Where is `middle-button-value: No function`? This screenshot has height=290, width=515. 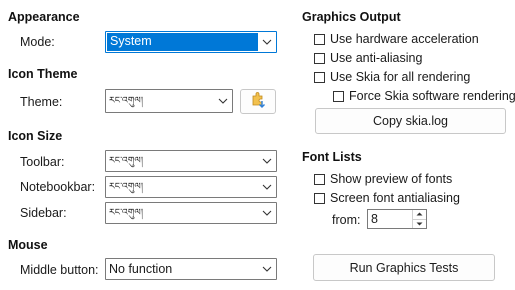 middle-button-value: No function is located at coordinates (141, 269).